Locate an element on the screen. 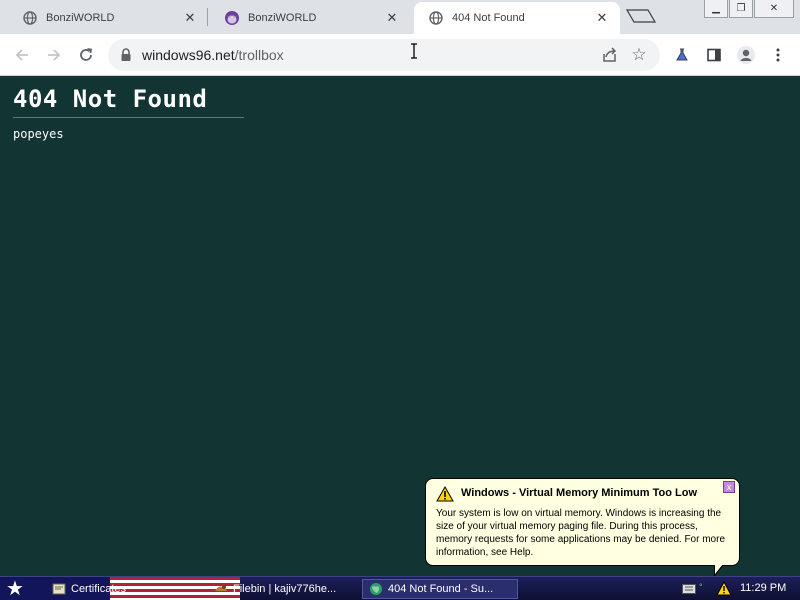 The height and width of the screenshot is (600, 800). reload-button is located at coordinates (86, 55).